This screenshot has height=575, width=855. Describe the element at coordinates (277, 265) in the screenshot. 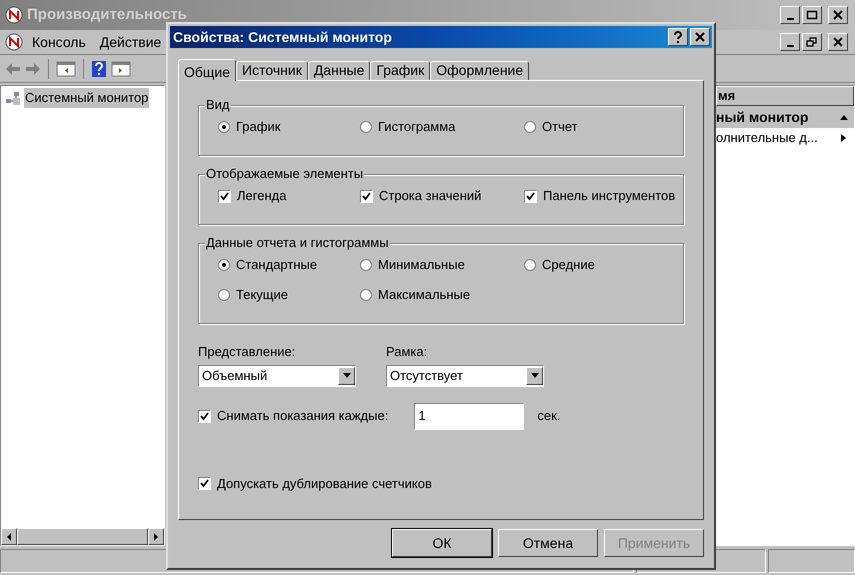

I see `option-label: Стандартные` at that location.